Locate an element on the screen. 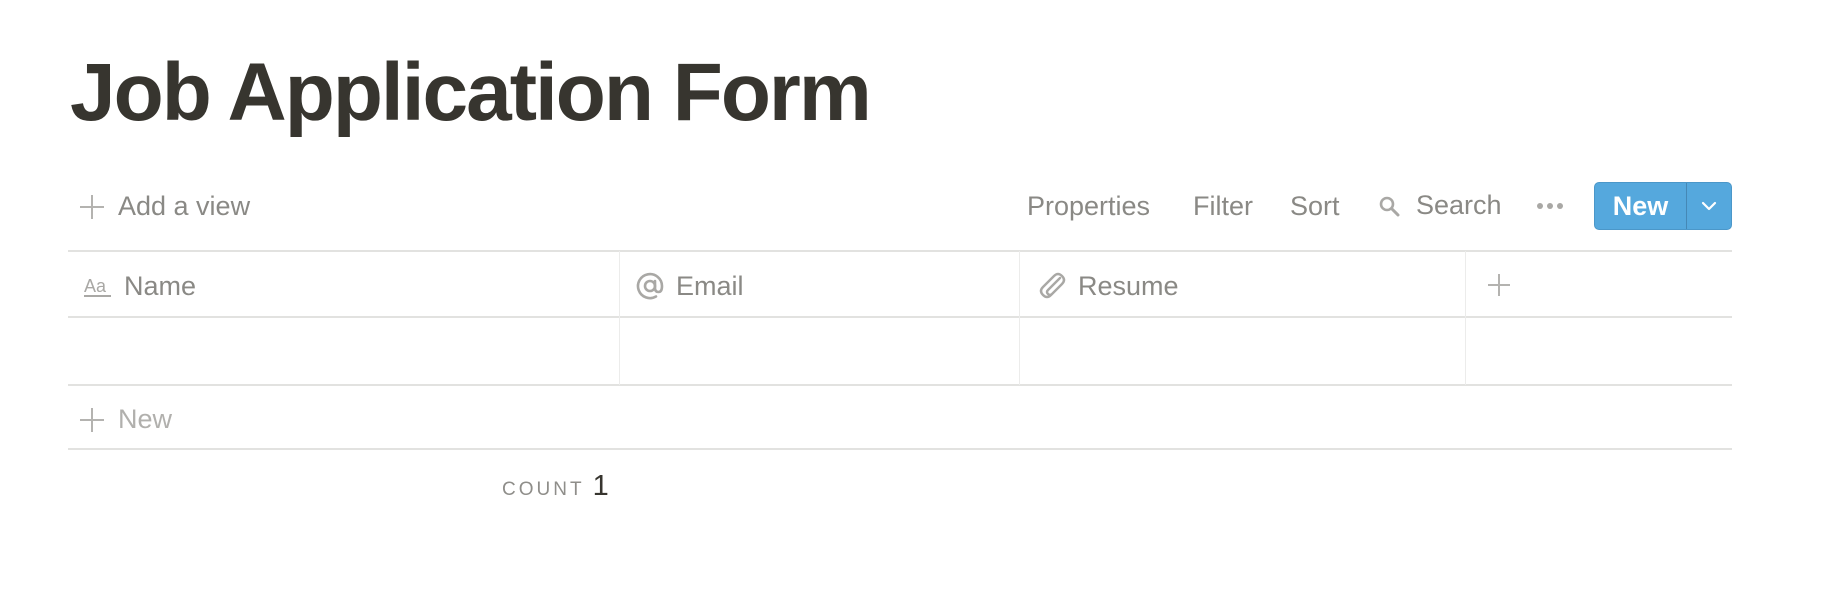 The height and width of the screenshot is (598, 1840). column-header-label: Name is located at coordinates (160, 285).